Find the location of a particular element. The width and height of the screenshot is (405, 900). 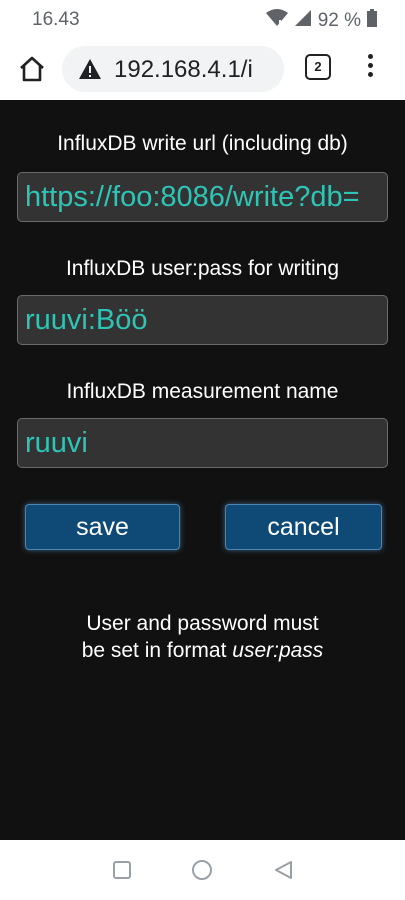

more-vert-icon is located at coordinates (370, 68).